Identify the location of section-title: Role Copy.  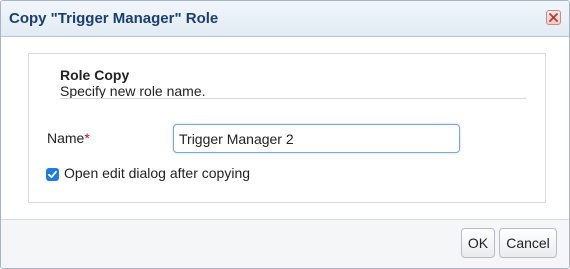
(95, 75).